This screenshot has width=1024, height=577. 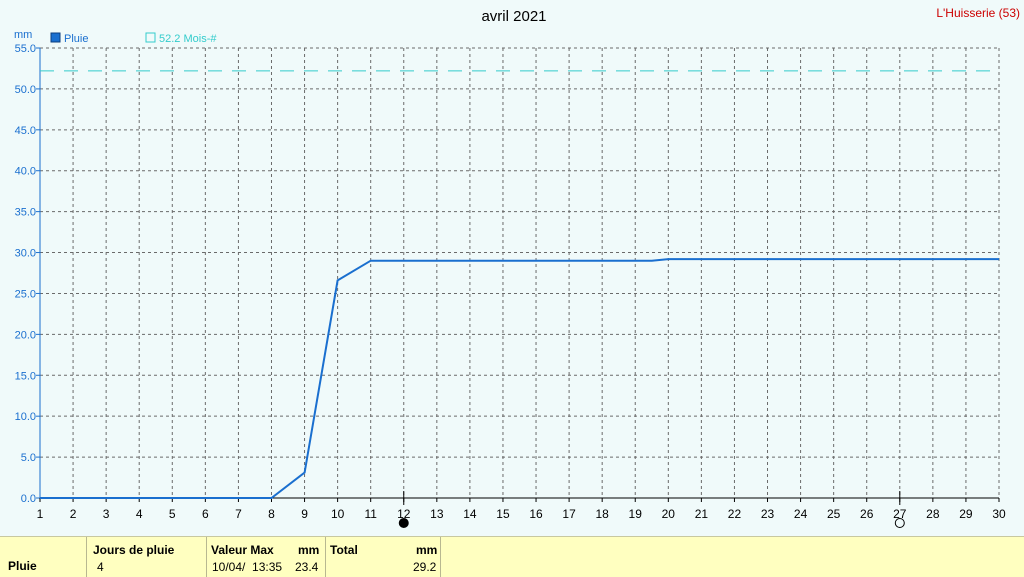 I want to click on total-value: 29.2, so click(x=425, y=567).